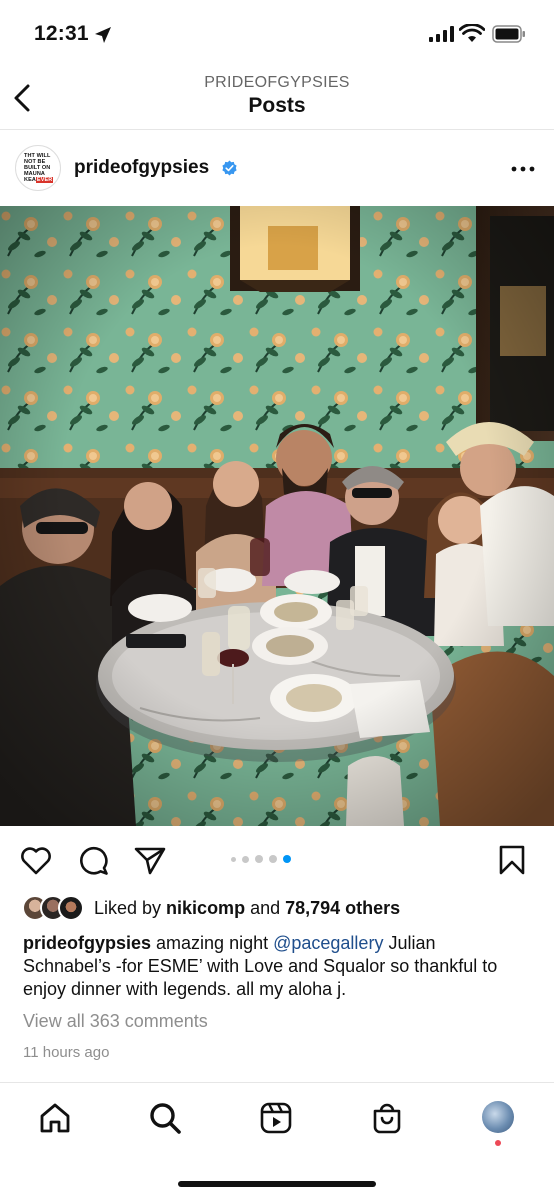 The image size is (554, 1200). Describe the element at coordinates (277, 105) in the screenshot. I see `page-title: Posts` at that location.